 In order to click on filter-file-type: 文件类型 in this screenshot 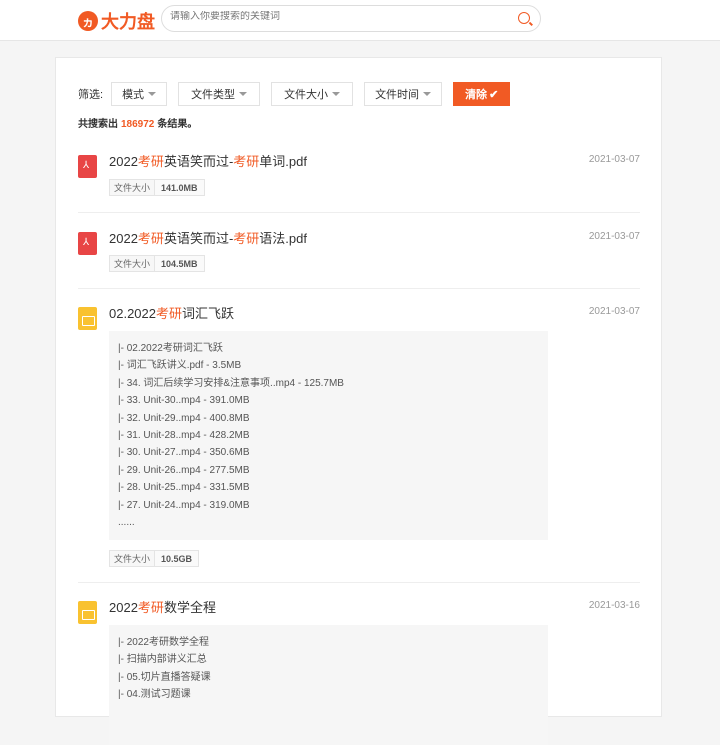, I will do `click(219, 94)`.